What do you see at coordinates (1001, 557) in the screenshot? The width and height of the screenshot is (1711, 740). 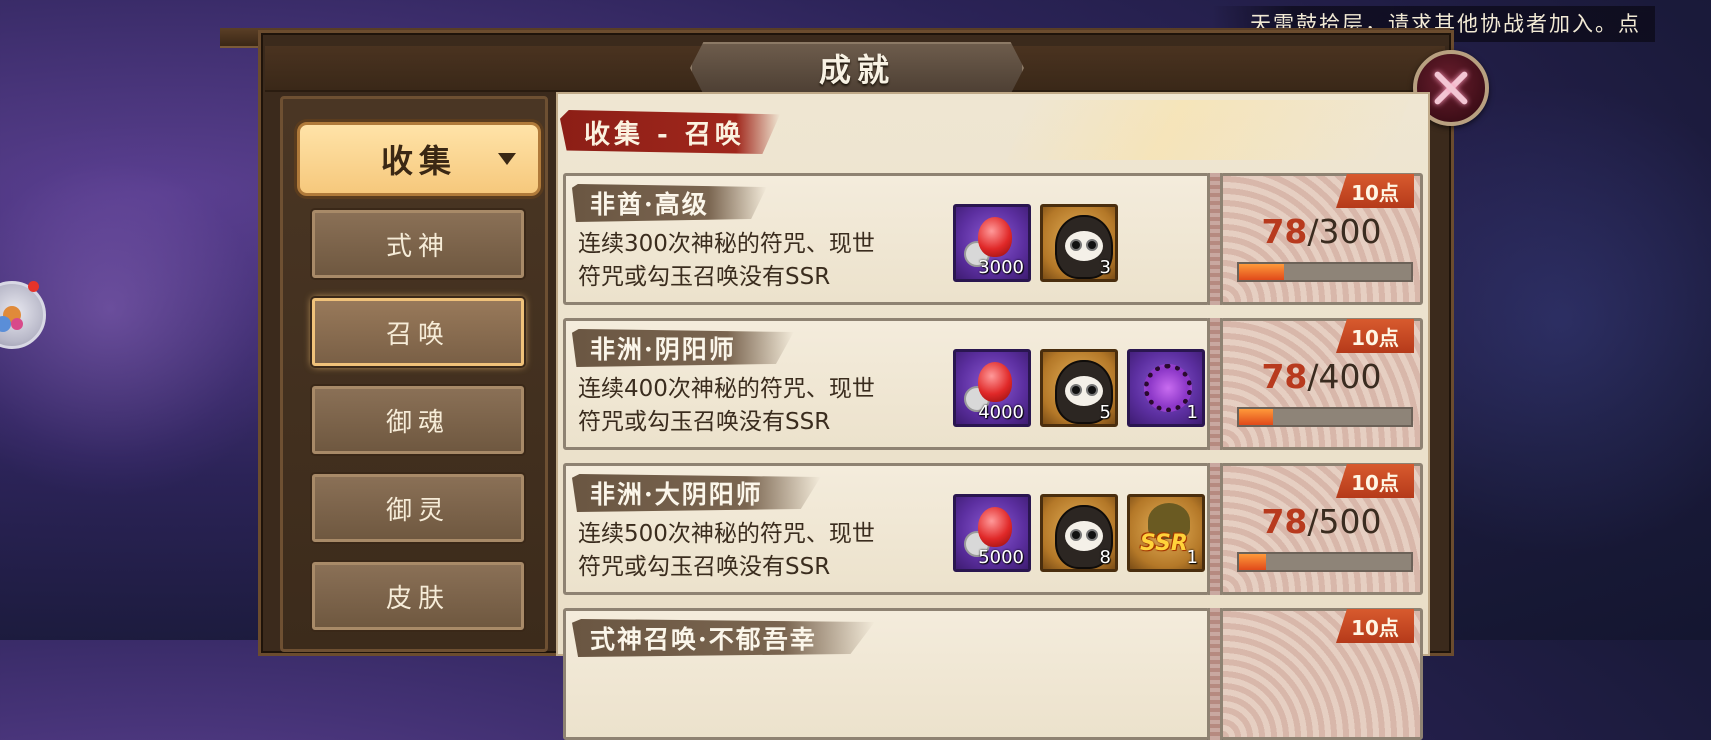 I see `reward-count: 5000` at bounding box center [1001, 557].